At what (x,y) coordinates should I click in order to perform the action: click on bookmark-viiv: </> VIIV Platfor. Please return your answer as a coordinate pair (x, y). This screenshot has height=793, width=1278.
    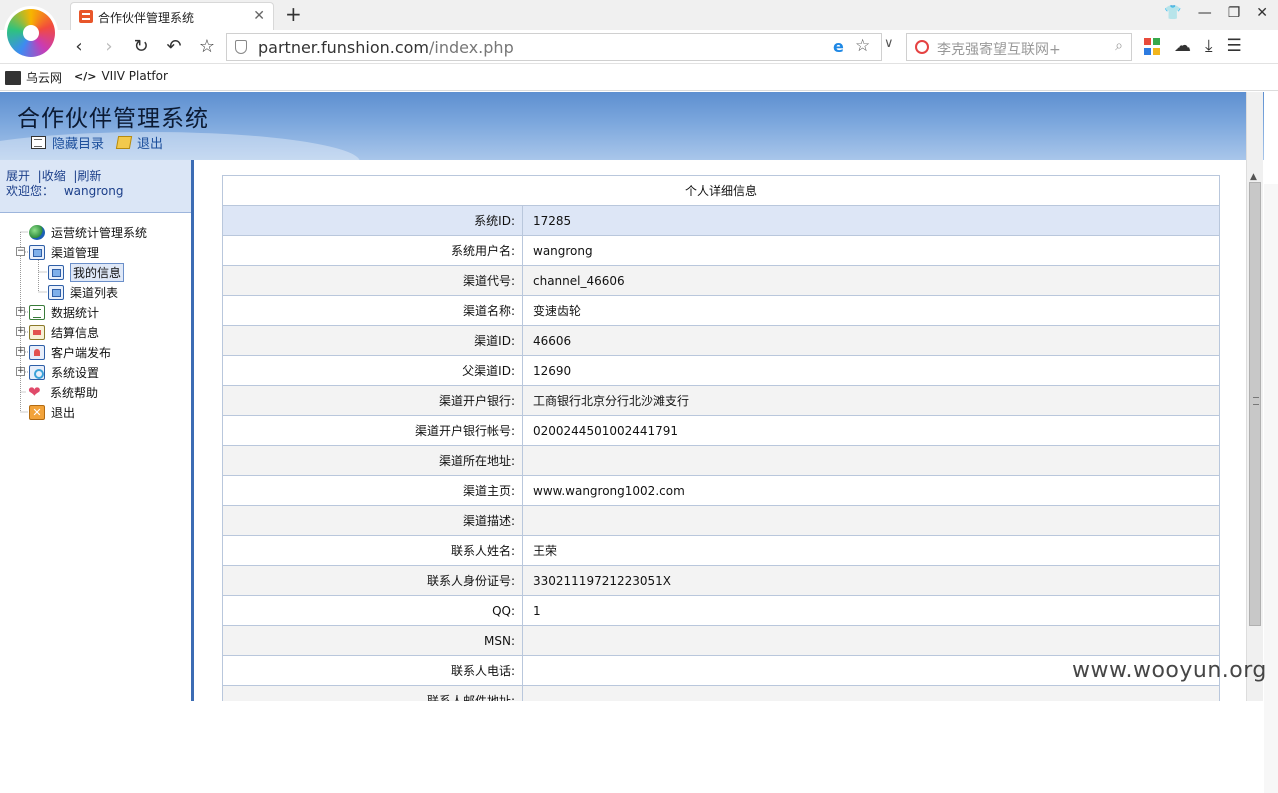
    Looking at the image, I should click on (121, 76).